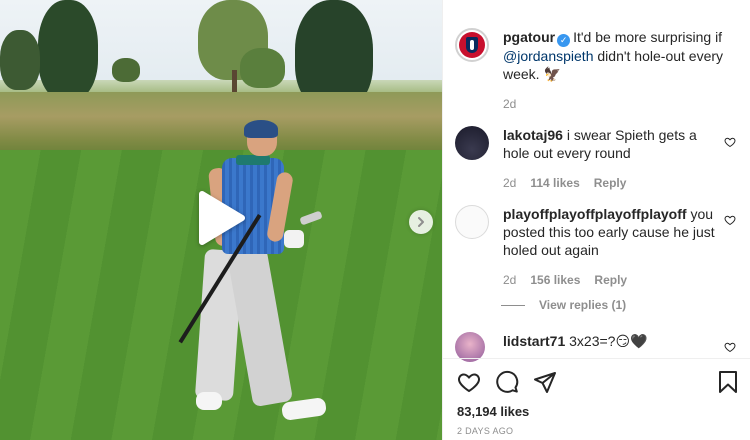 The image size is (750, 440). Describe the element at coordinates (209, 401) in the screenshot. I see `golfer-shoe` at that location.